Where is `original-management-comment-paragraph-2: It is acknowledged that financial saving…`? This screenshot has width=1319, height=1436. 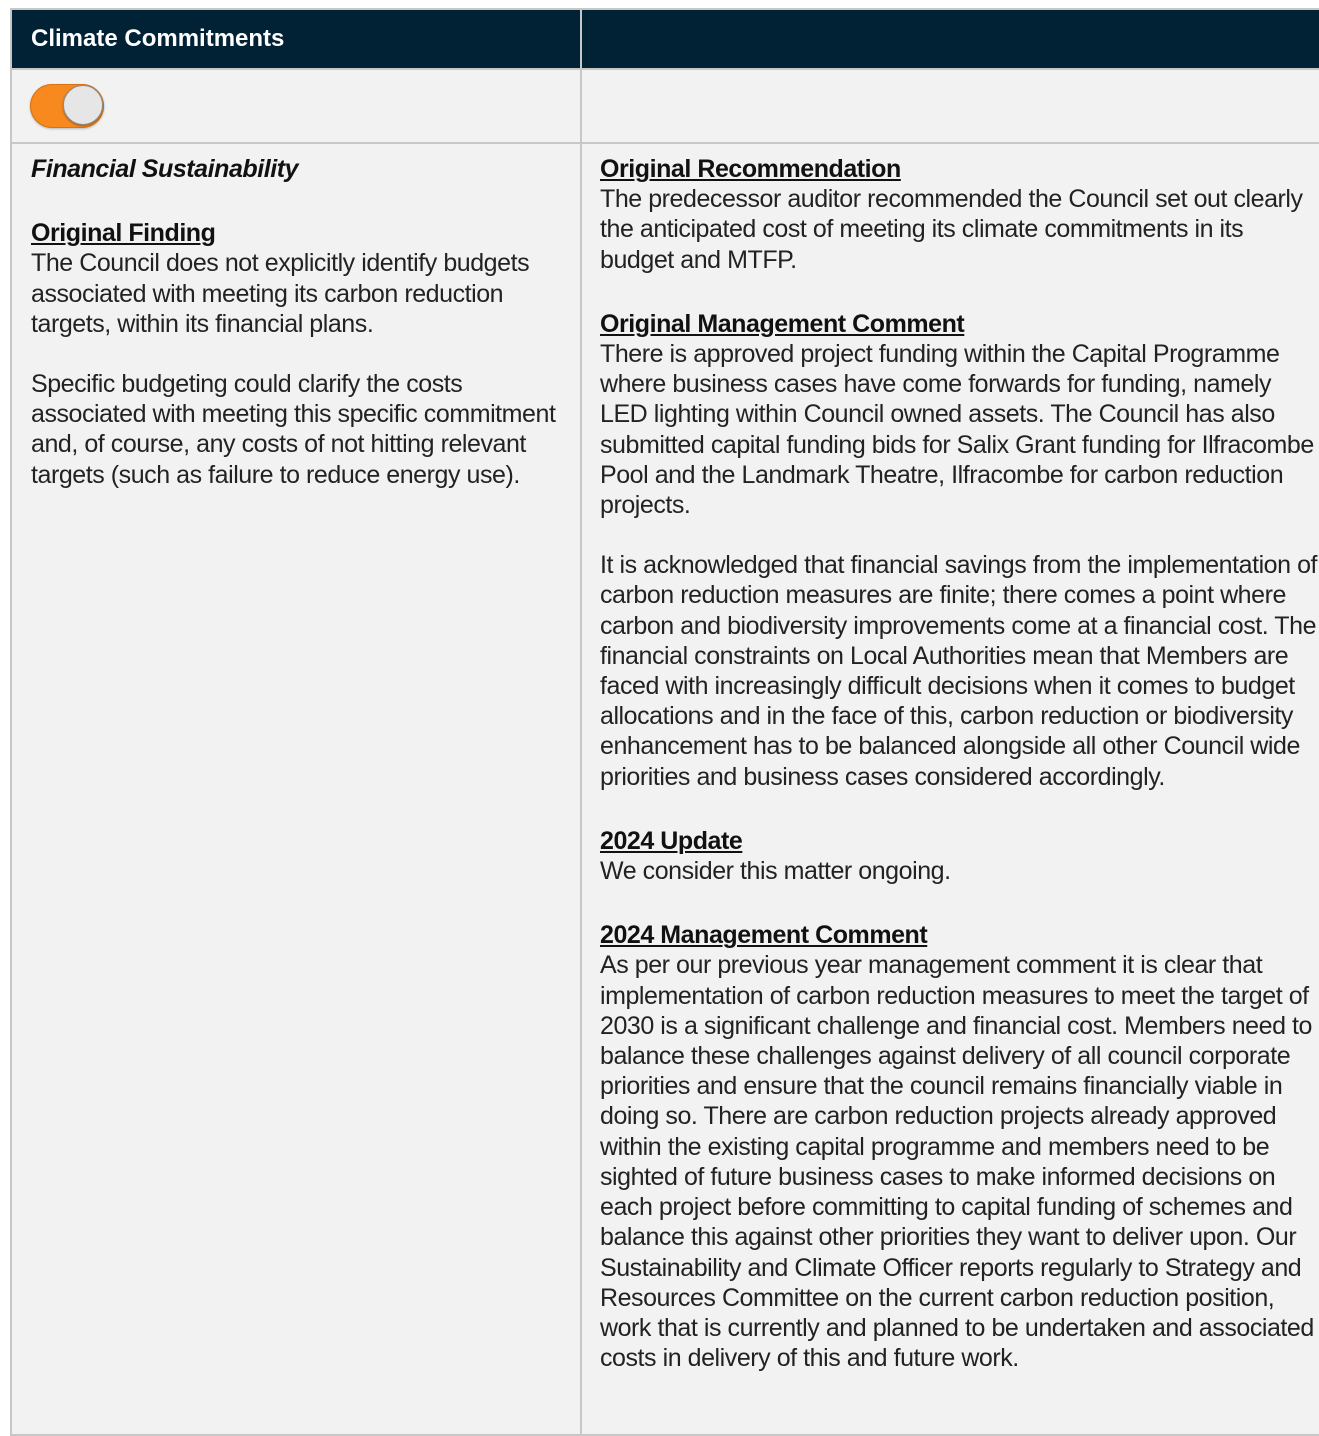
original-management-comment-paragraph-2: It is acknowledged that financial saving… is located at coordinates (959, 671).